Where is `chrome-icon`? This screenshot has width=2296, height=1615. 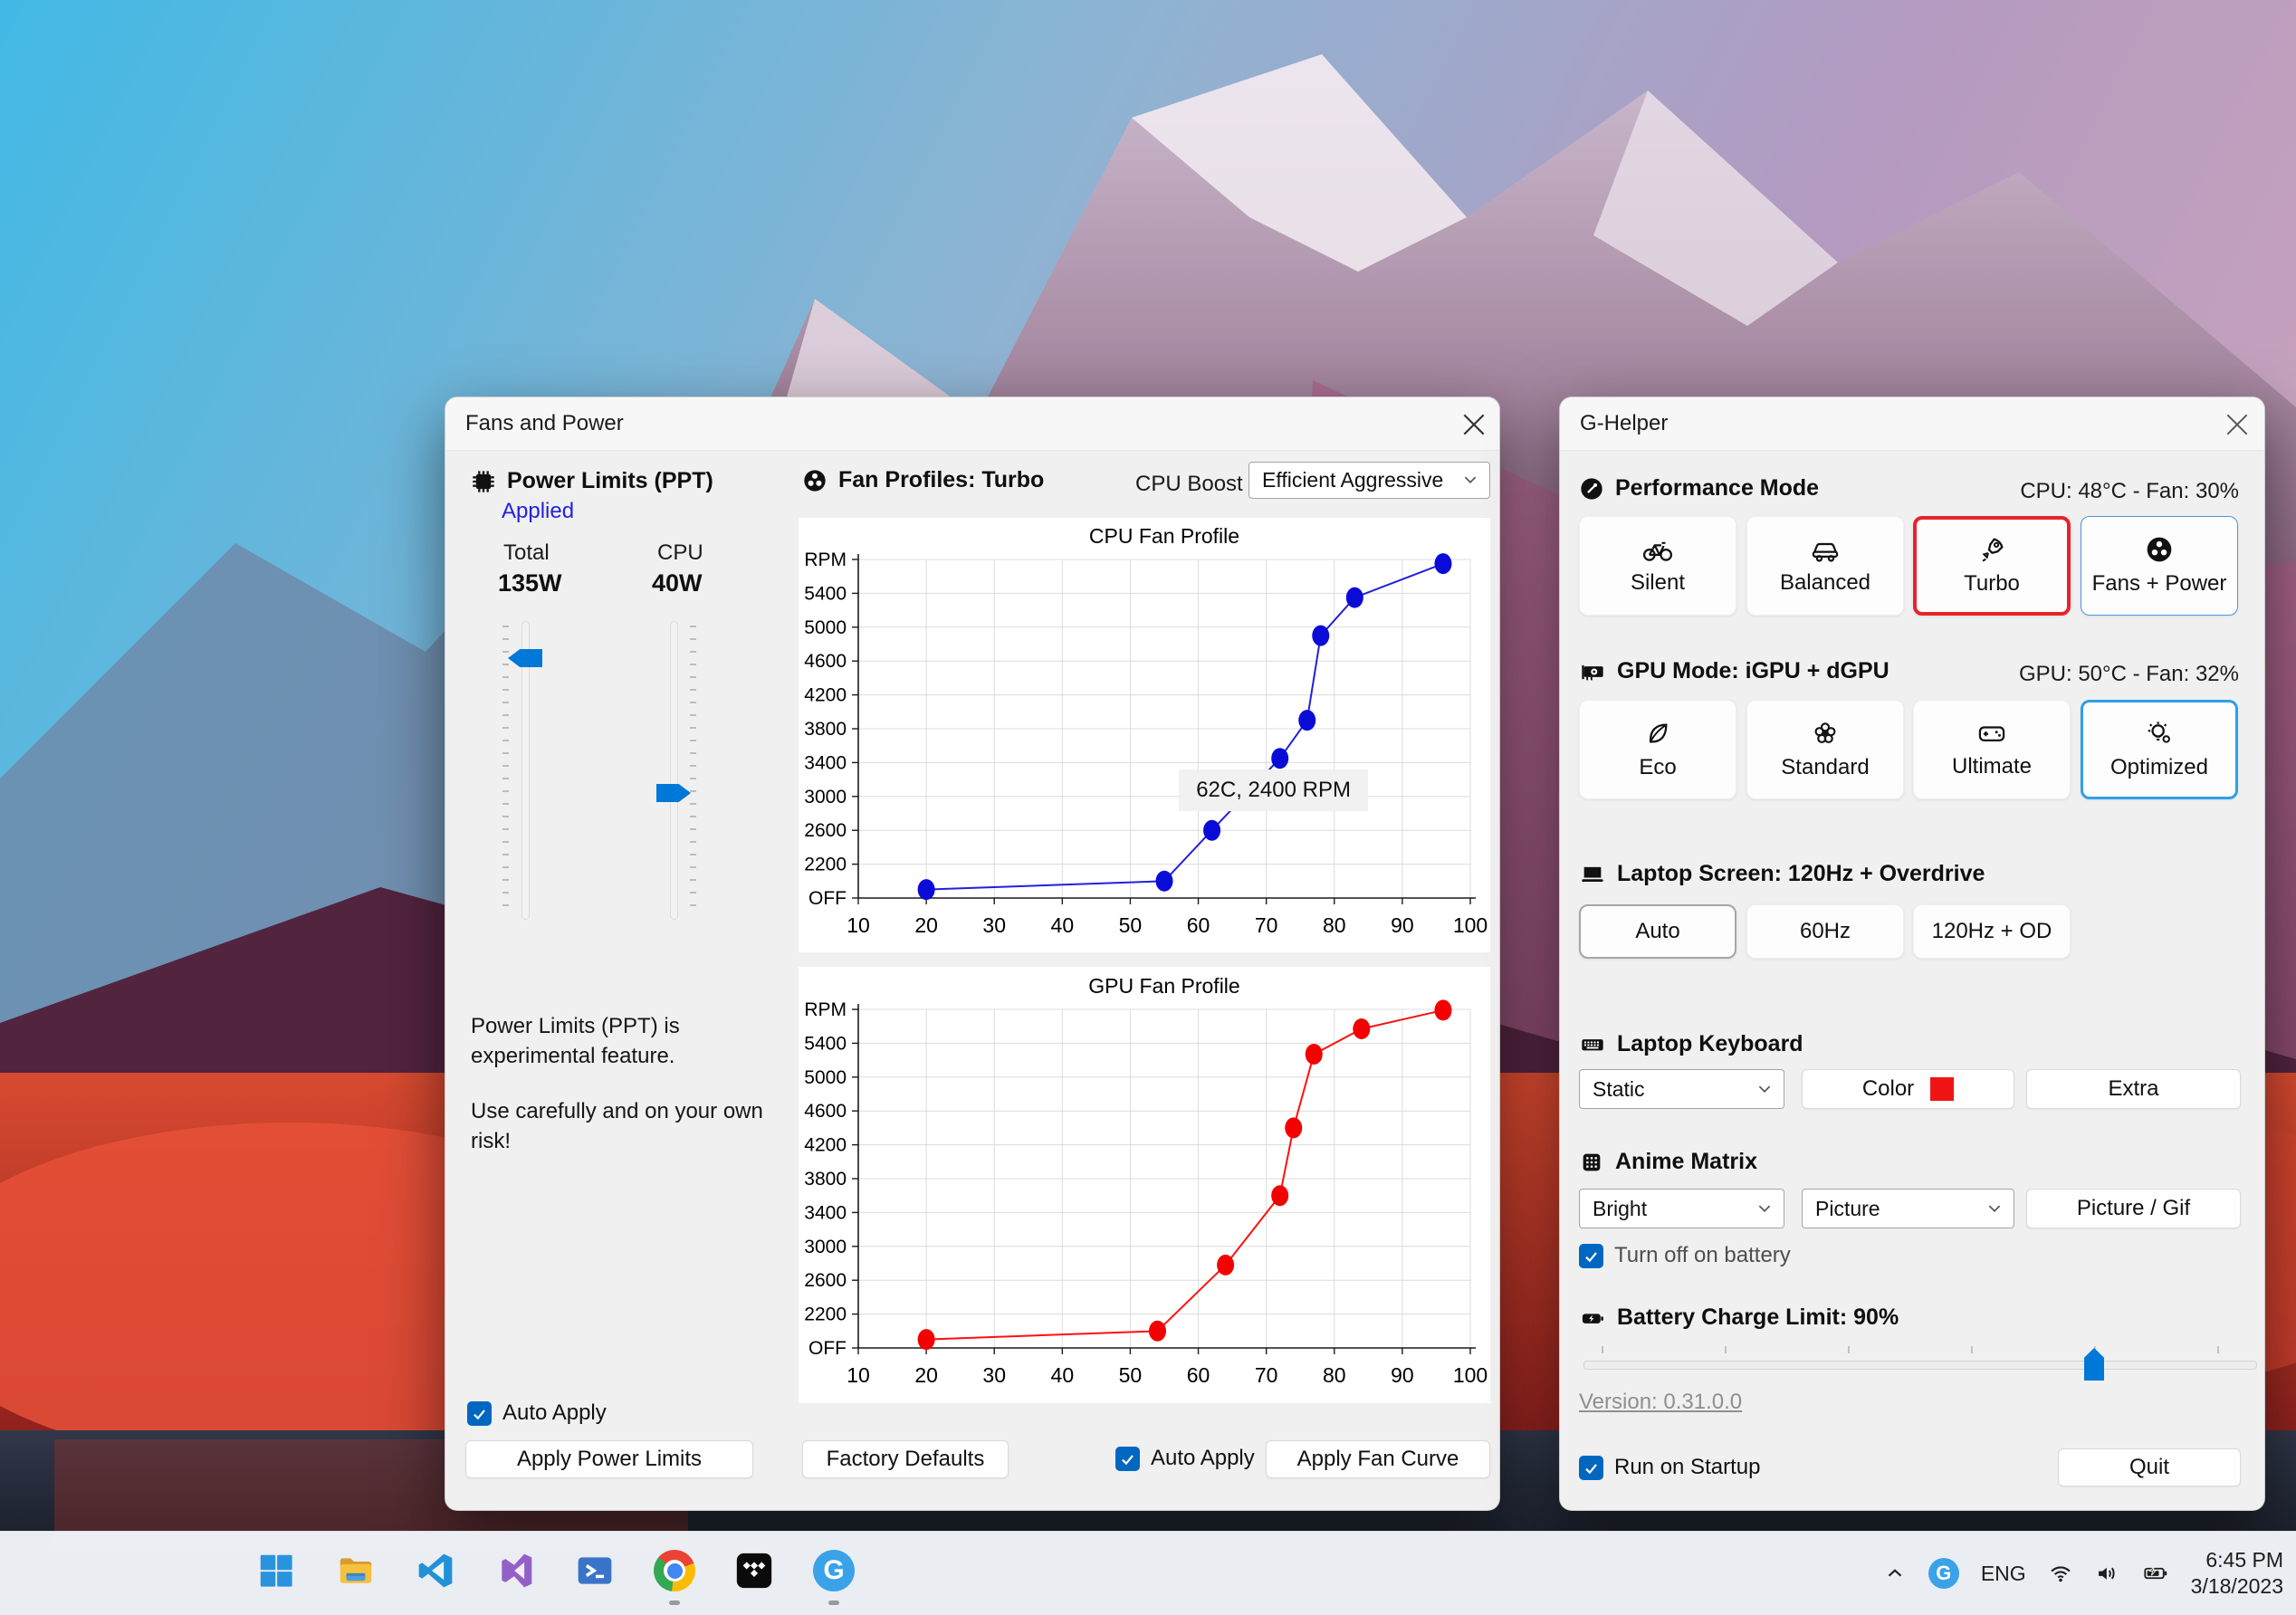 chrome-icon is located at coordinates (675, 1570).